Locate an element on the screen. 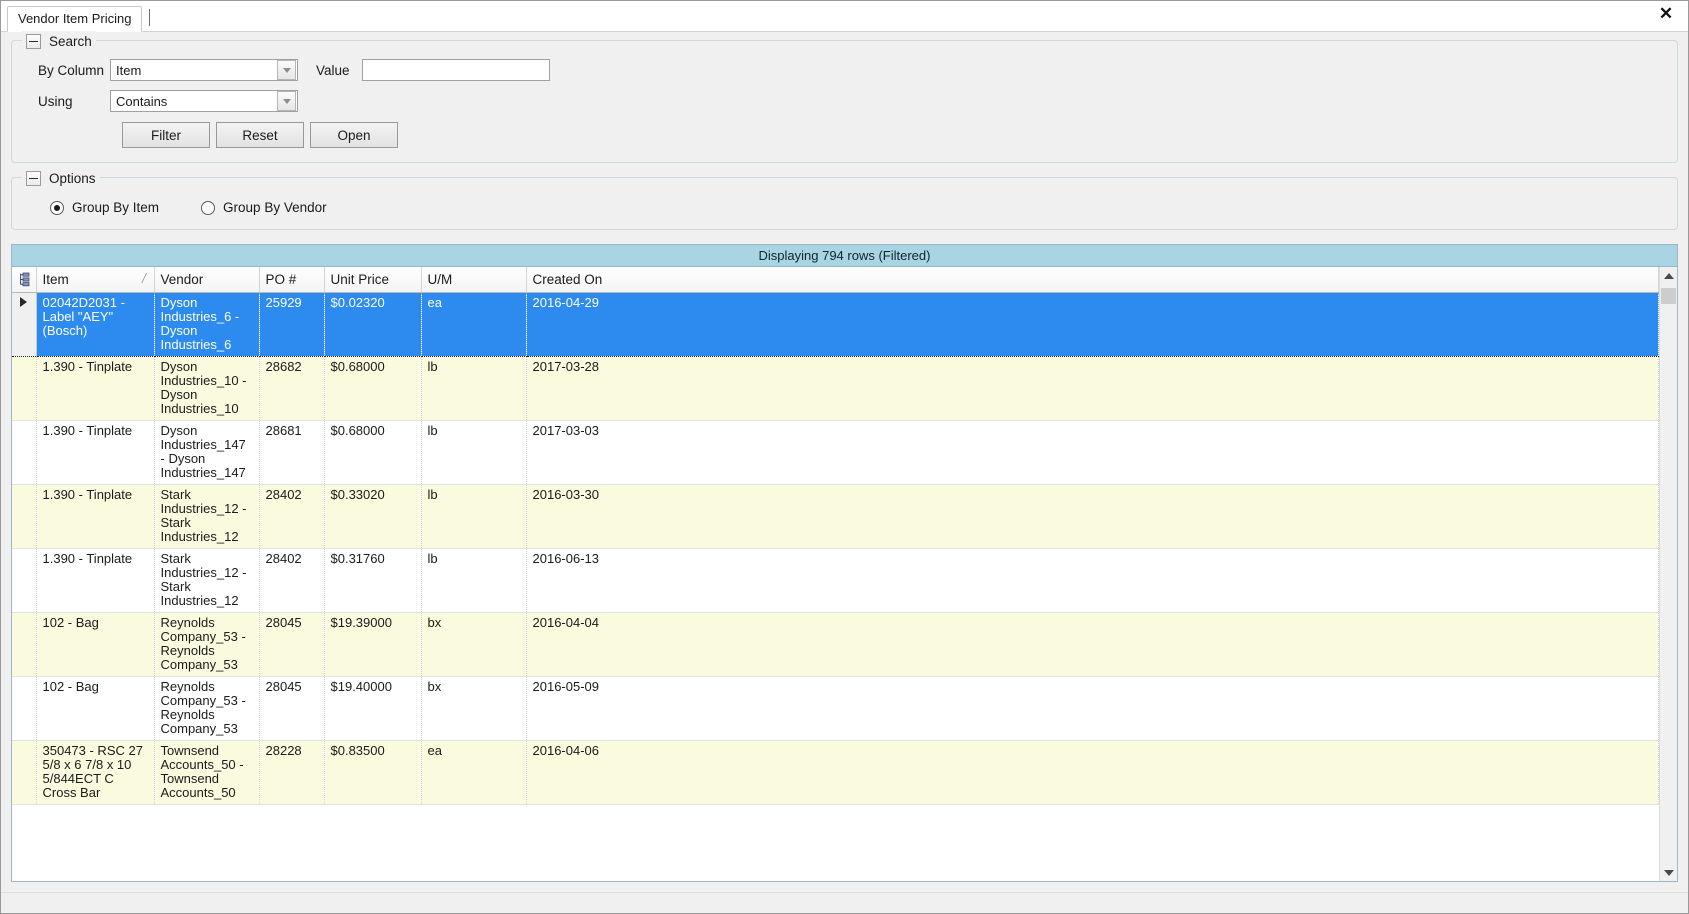 The image size is (1689, 914). cell-unit-price: $0.33020 is located at coordinates (373, 516).